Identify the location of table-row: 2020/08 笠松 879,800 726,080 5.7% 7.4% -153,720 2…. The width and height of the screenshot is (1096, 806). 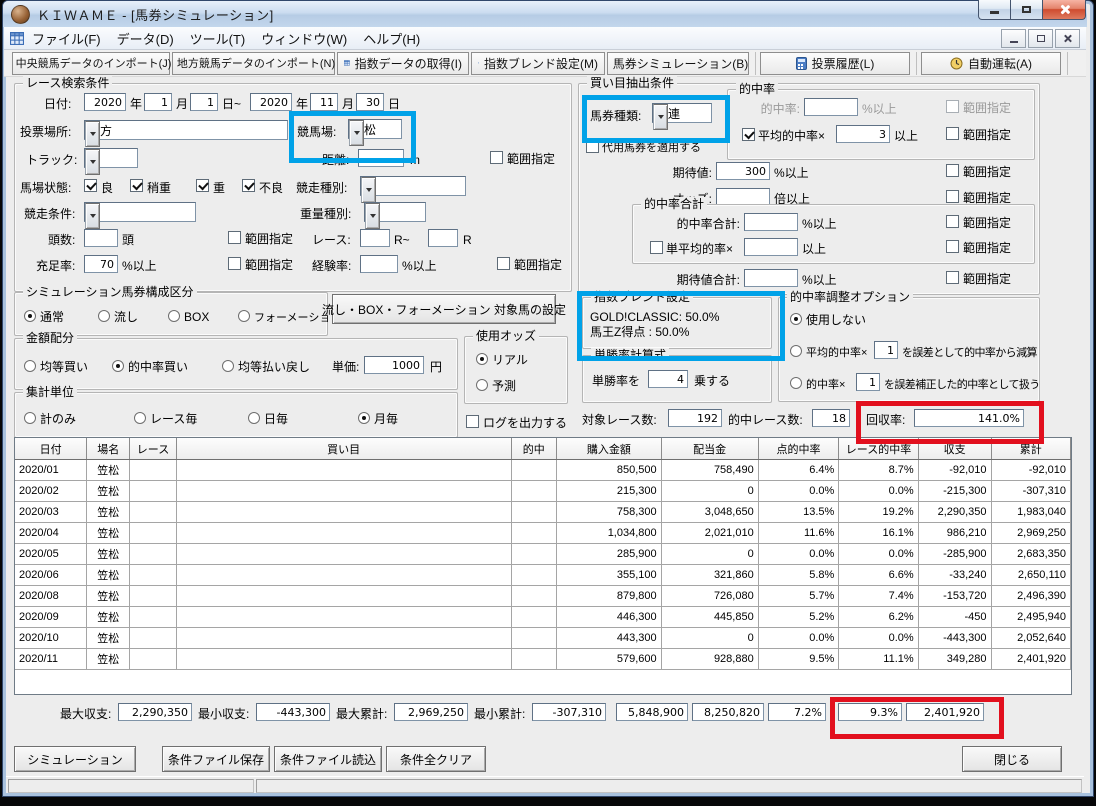
(543, 596).